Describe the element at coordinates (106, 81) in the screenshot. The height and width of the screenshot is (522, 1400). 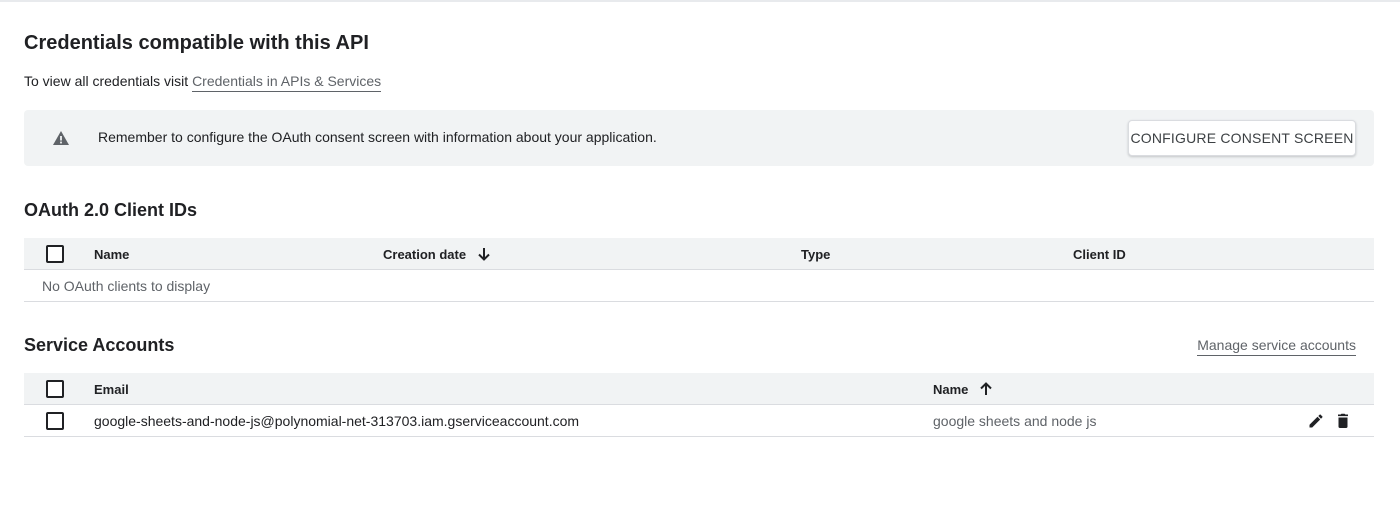
I see `subtitle-text: To view all credentials visit` at that location.